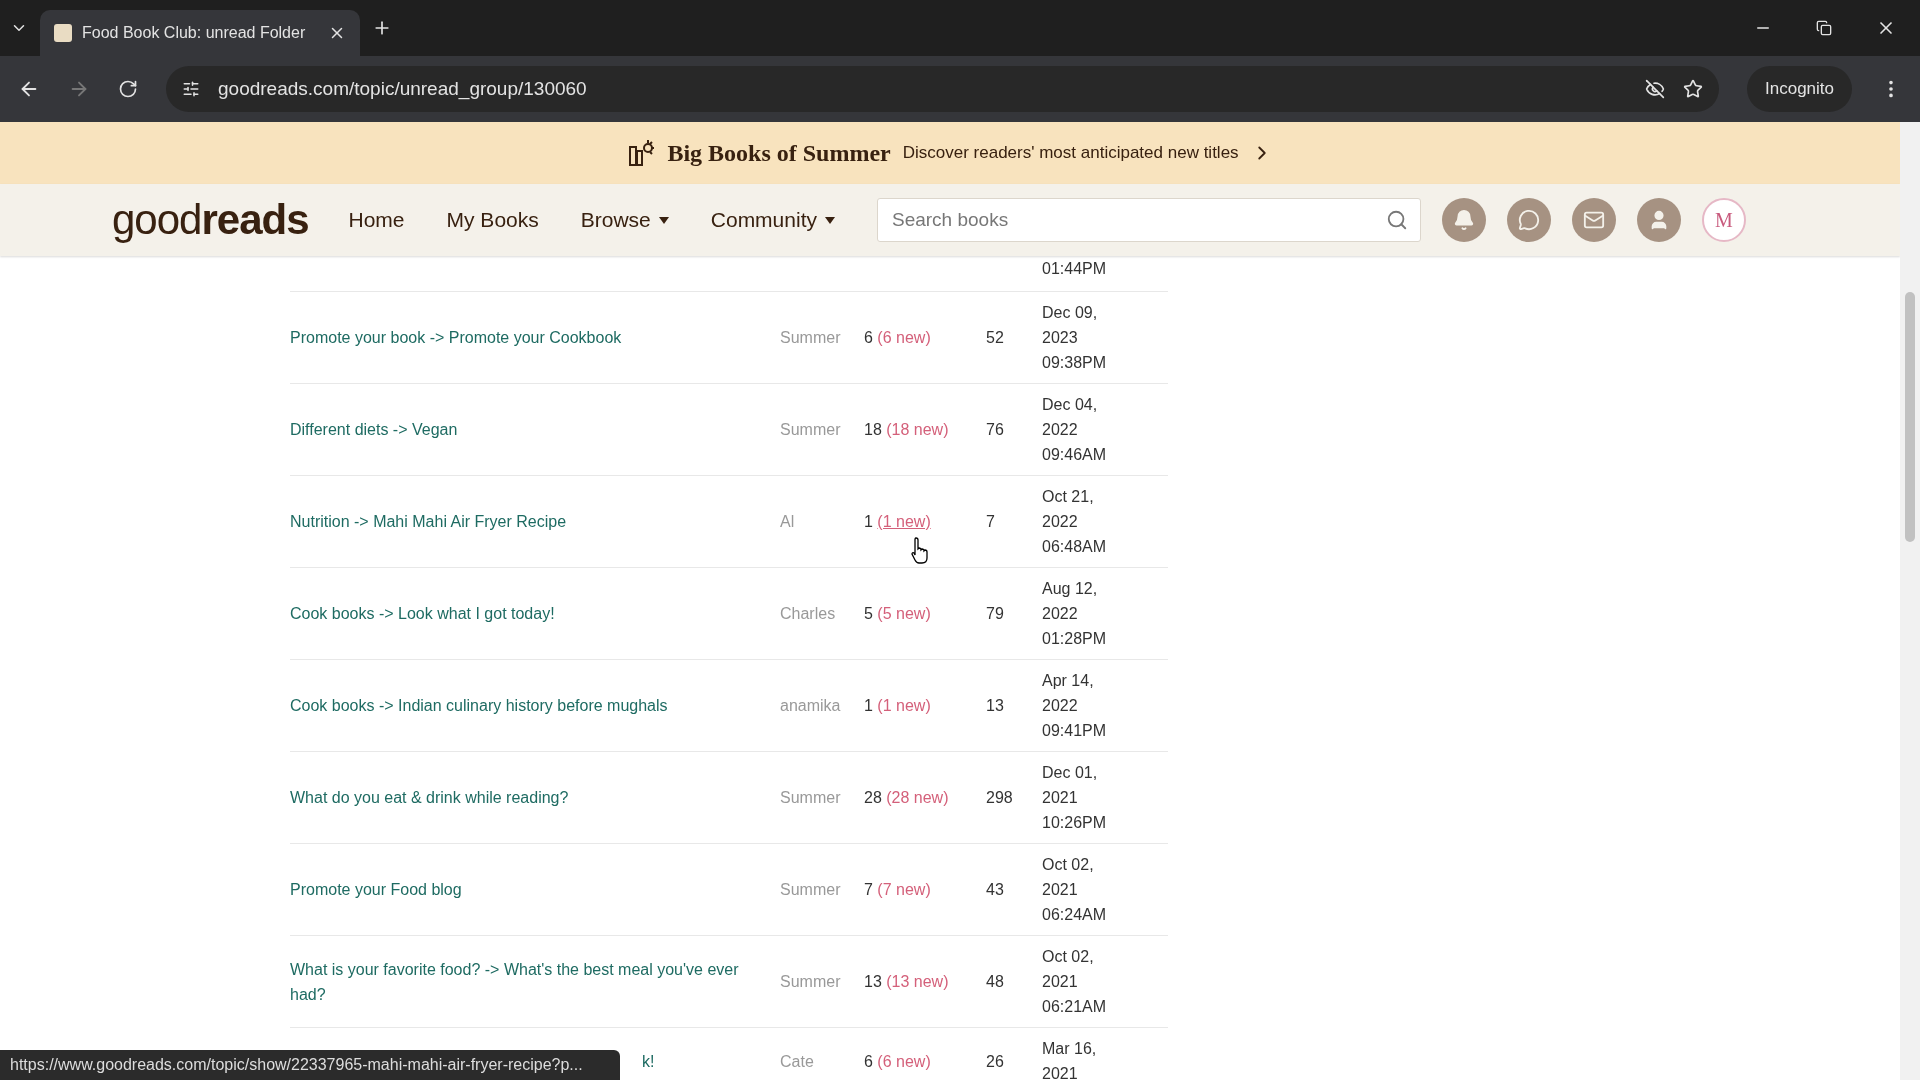 This screenshot has width=1920, height=1080. Describe the element at coordinates (376, 220) in the screenshot. I see `nav-link: Home` at that location.